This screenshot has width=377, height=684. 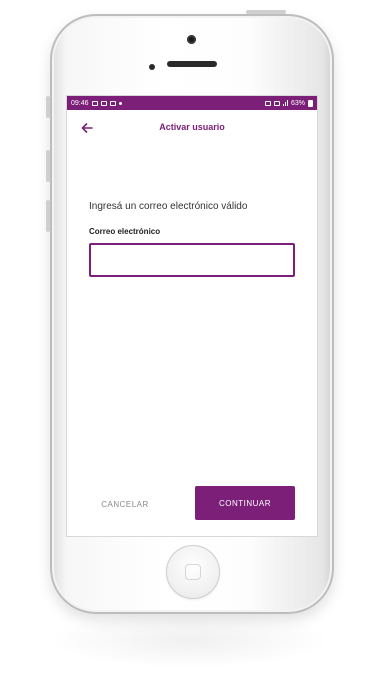 What do you see at coordinates (48, 107) in the screenshot?
I see `mute-switch` at bounding box center [48, 107].